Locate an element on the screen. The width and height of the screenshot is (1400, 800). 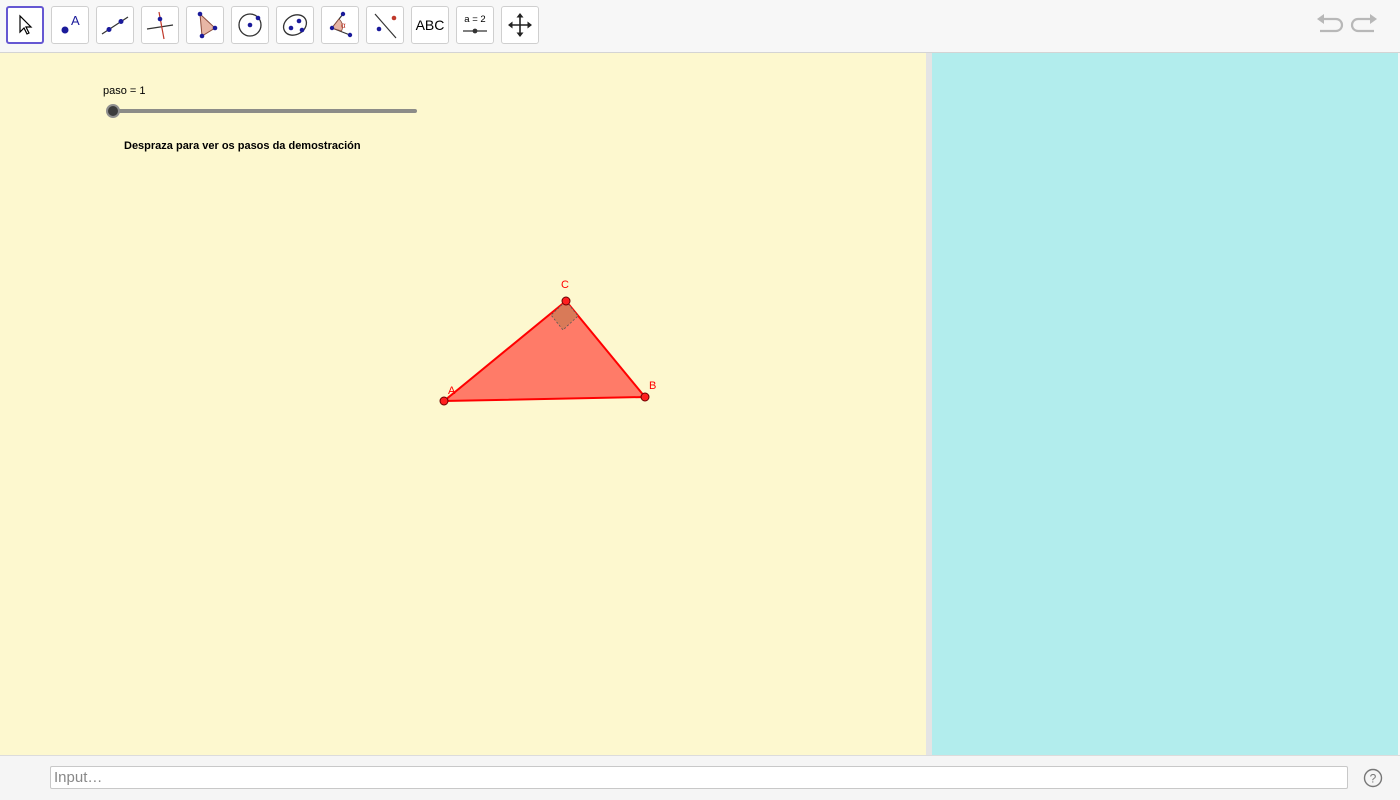
move-tool is located at coordinates (25, 25).